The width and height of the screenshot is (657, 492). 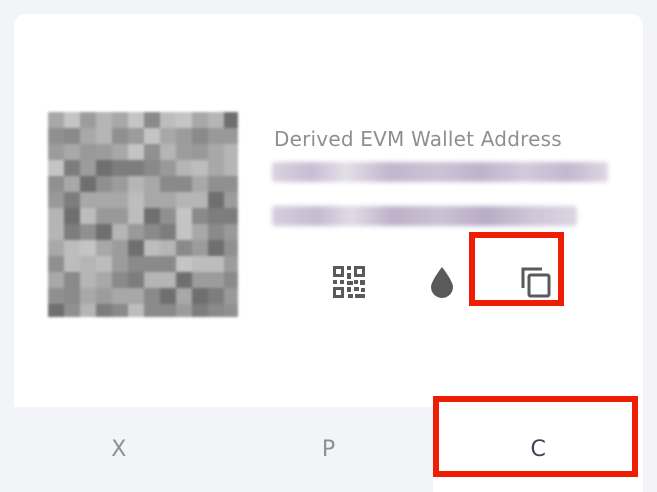 I want to click on tab-p-label: P, so click(x=328, y=449).